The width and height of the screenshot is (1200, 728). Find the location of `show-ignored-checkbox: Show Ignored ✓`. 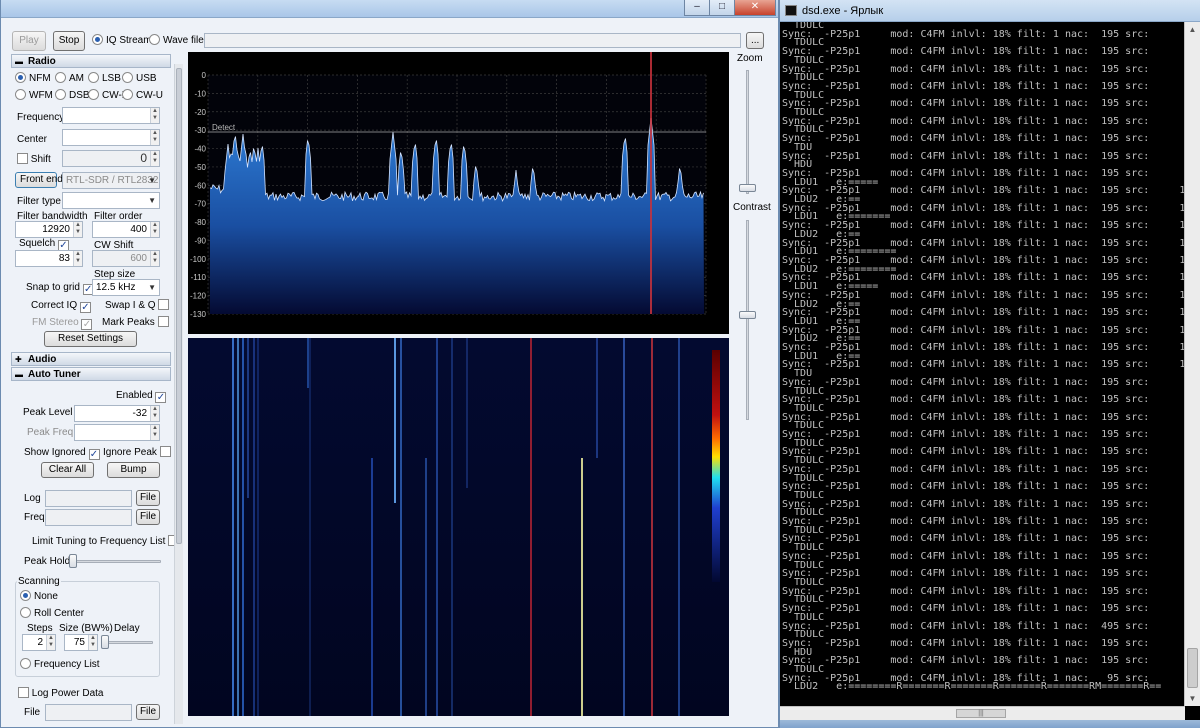

show-ignored-checkbox: Show Ignored ✓ is located at coordinates (62, 453).